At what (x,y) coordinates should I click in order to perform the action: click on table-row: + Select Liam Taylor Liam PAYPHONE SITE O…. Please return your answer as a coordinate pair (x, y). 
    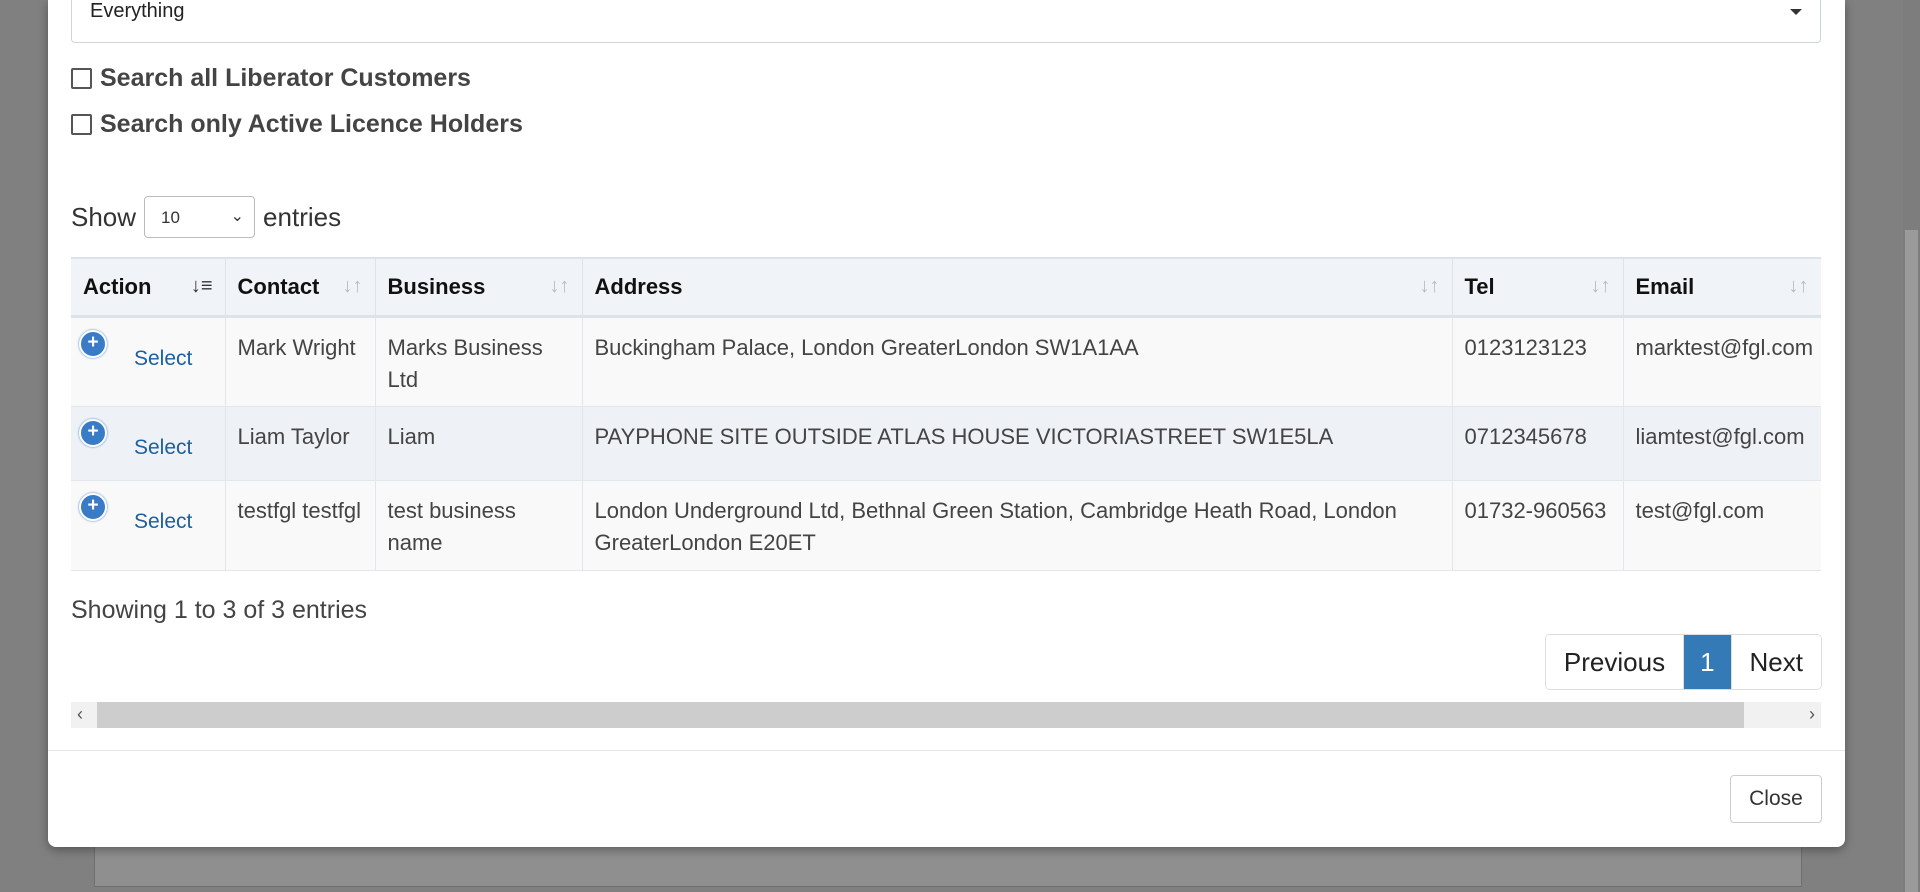
    Looking at the image, I should click on (946, 443).